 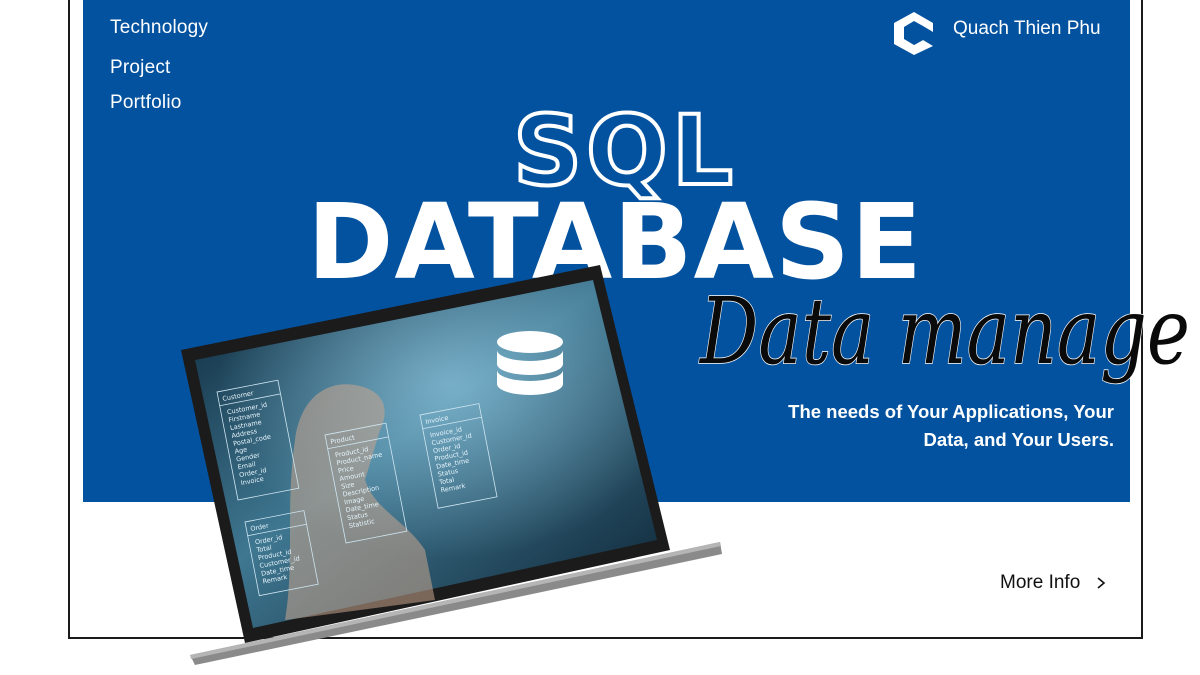 What do you see at coordinates (530, 363) in the screenshot?
I see `database-cylinder-icon` at bounding box center [530, 363].